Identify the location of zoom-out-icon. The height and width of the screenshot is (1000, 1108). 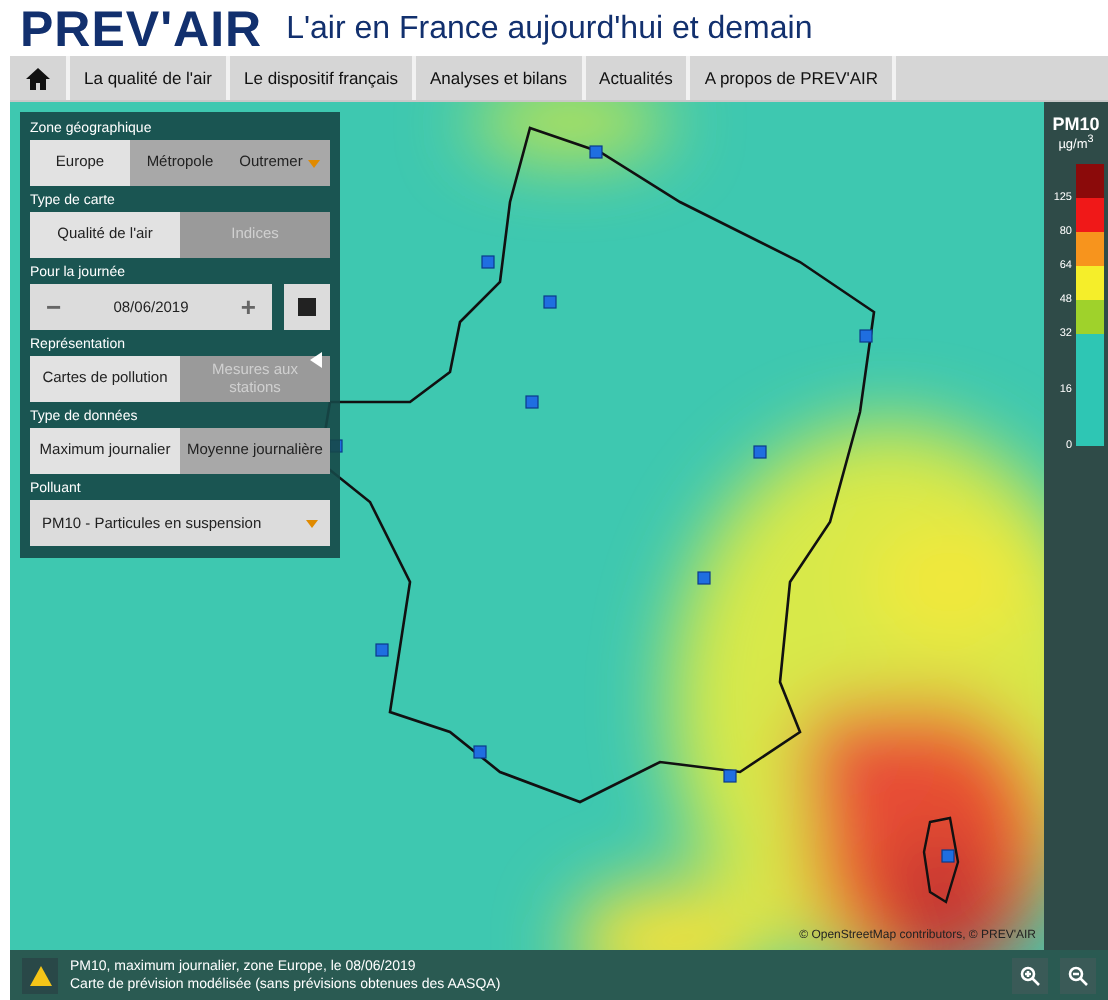
(1078, 975).